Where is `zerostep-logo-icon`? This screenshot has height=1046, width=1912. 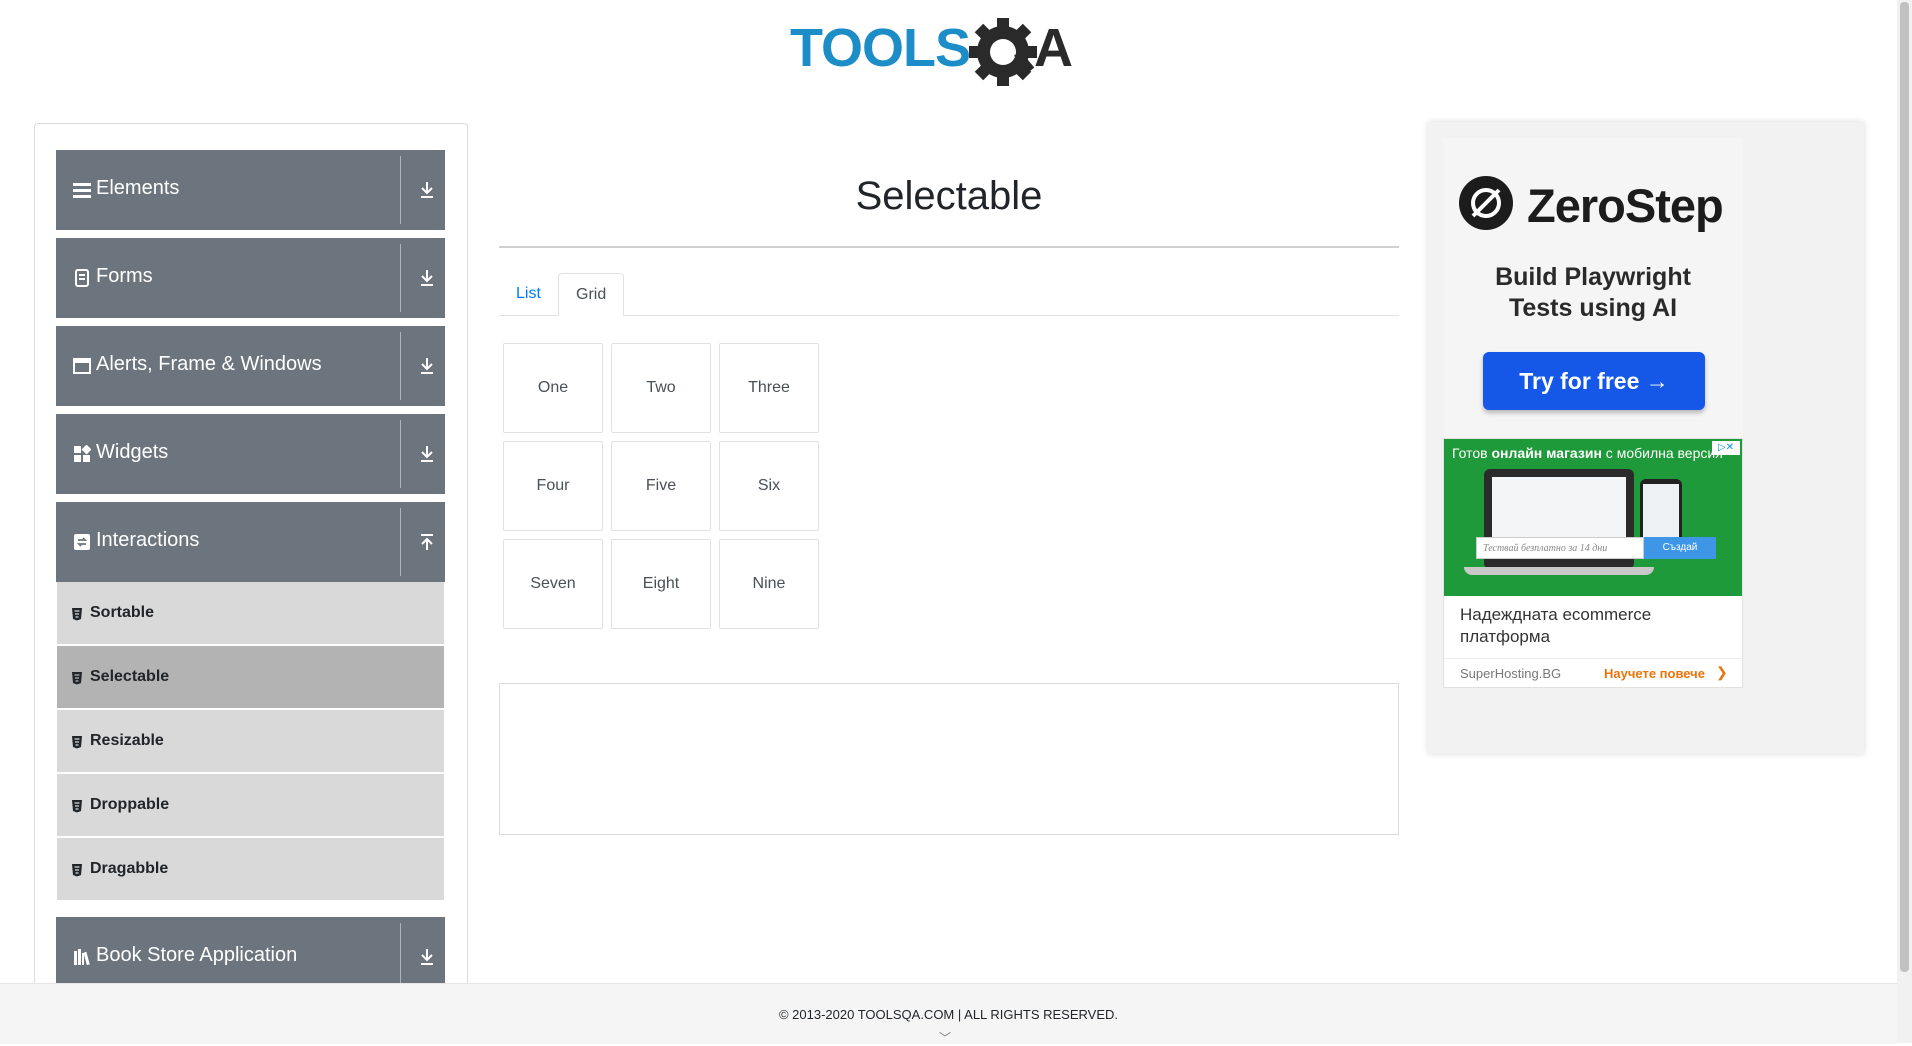 zerostep-logo-icon is located at coordinates (1486, 203).